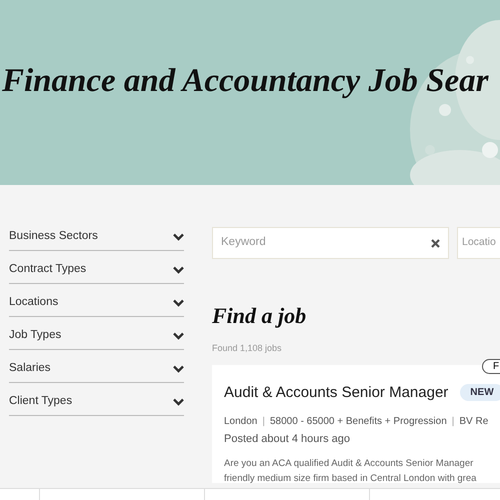 The width and height of the screenshot is (500, 500). What do you see at coordinates (259, 316) in the screenshot?
I see `section-heading: Find a job` at bounding box center [259, 316].